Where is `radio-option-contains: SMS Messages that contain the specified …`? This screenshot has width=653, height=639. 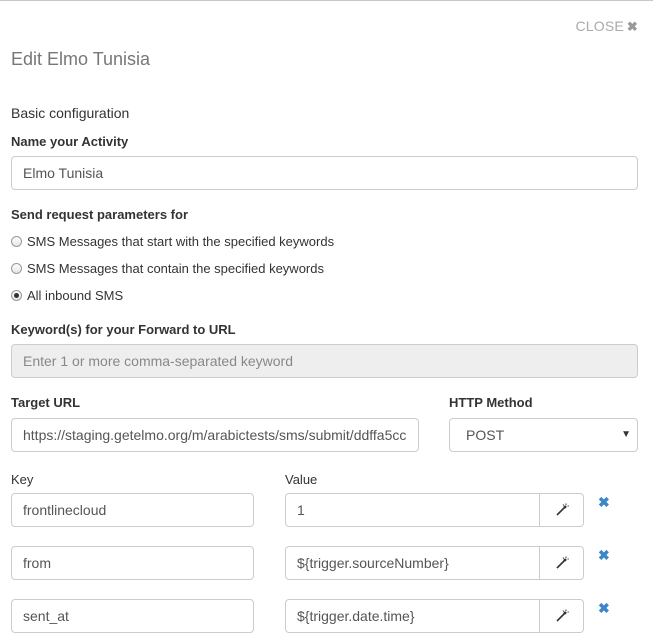
radio-option-contains: SMS Messages that contain the specified … is located at coordinates (167, 268).